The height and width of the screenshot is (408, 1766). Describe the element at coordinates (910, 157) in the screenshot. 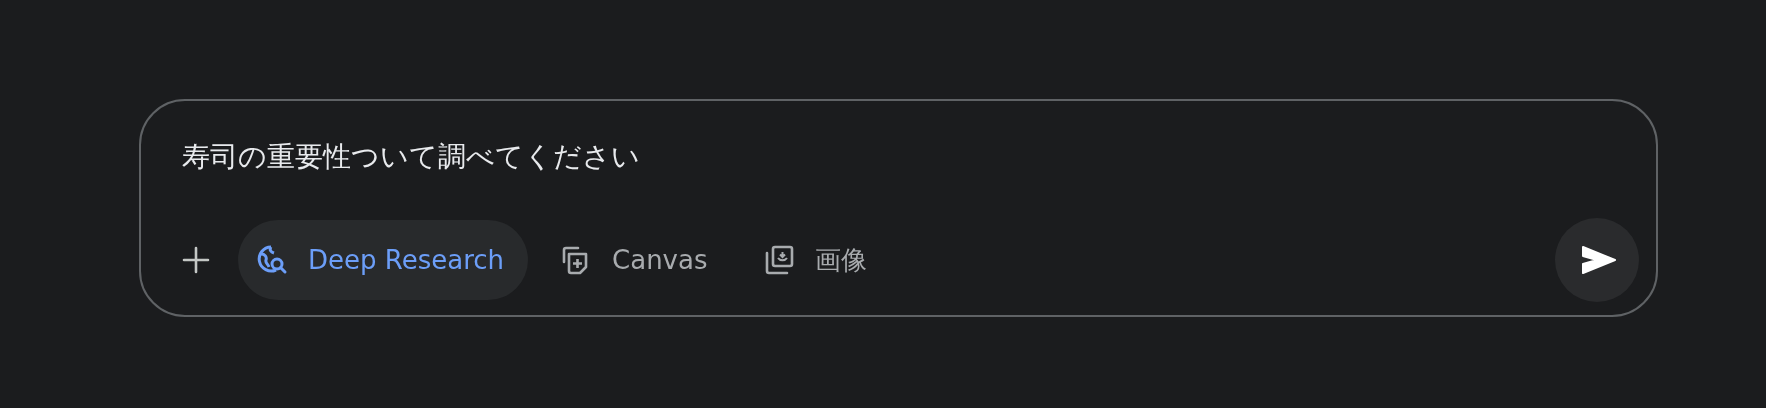

I see `prompt-text: 寿司の重要性ついて調べてください` at that location.